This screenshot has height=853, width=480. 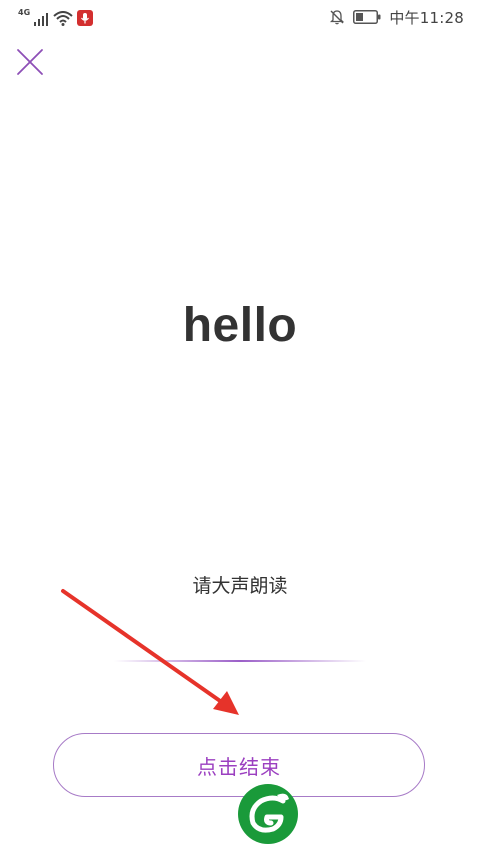 I want to click on mic-icon, so click(x=85, y=18).